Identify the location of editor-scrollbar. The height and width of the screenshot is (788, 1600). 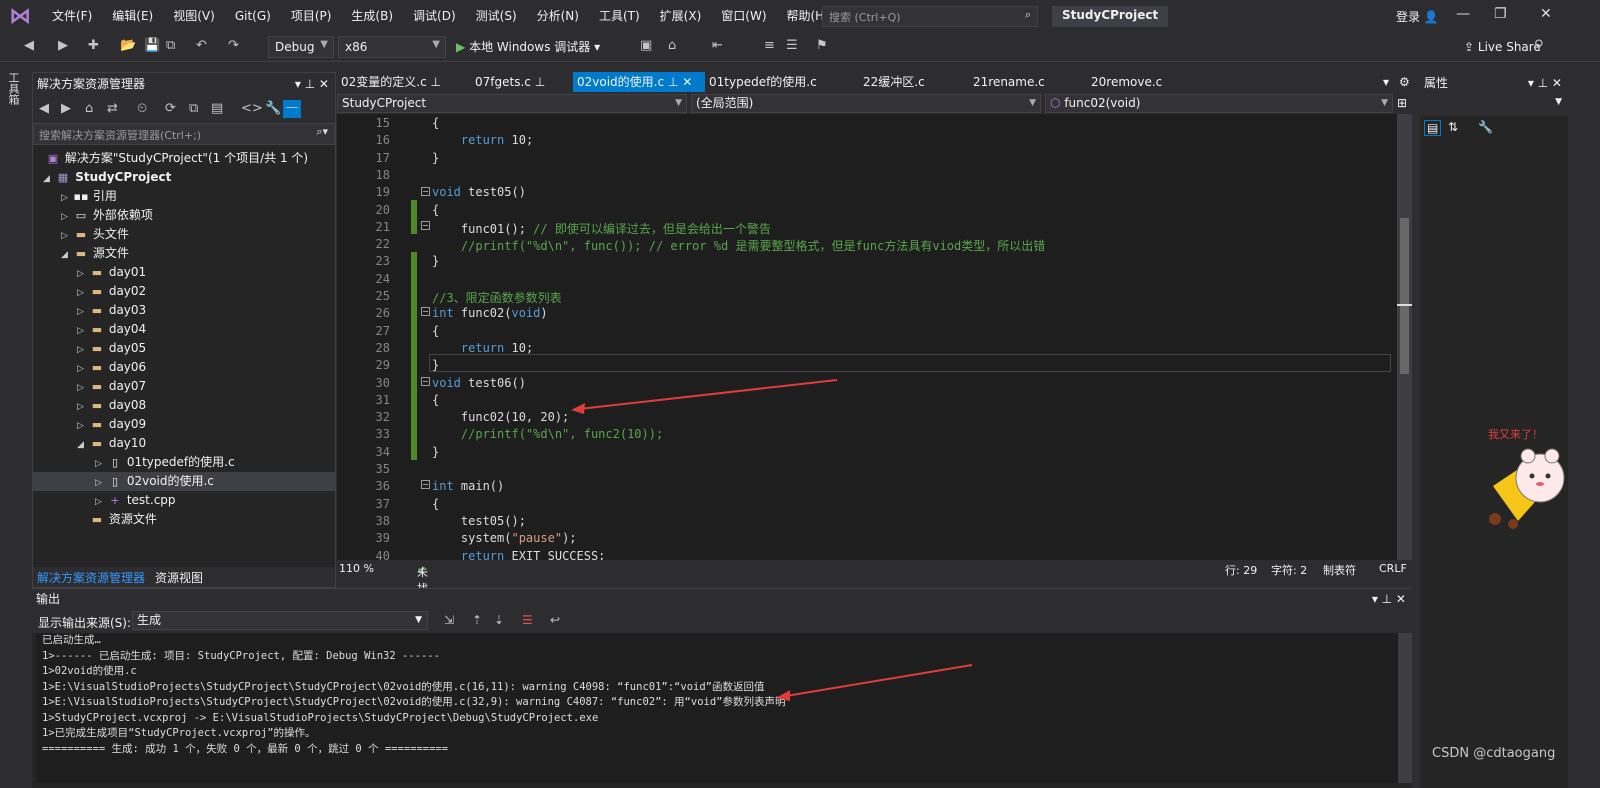
(1404, 337).